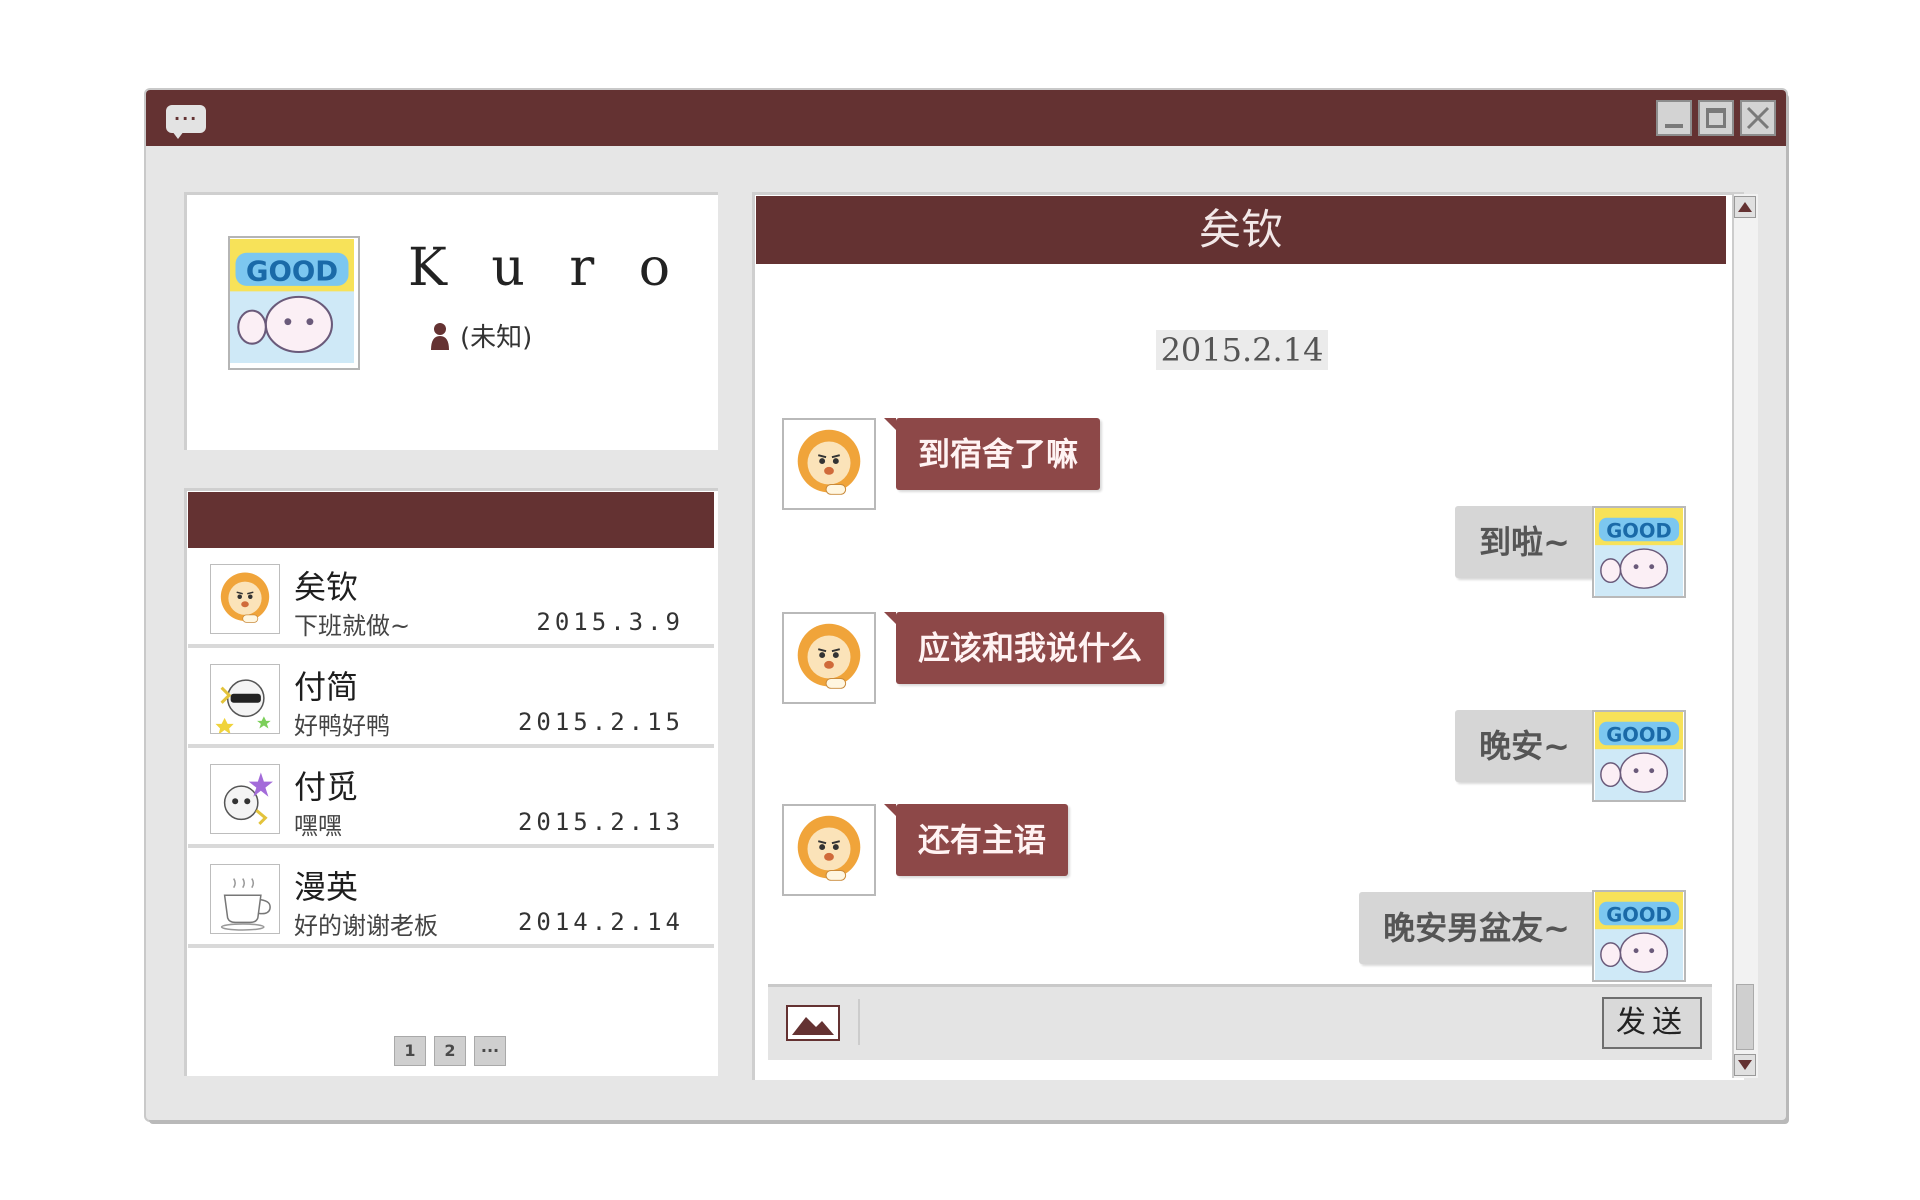  Describe the element at coordinates (410, 1051) in the screenshot. I see `page-1-button: 1` at that location.